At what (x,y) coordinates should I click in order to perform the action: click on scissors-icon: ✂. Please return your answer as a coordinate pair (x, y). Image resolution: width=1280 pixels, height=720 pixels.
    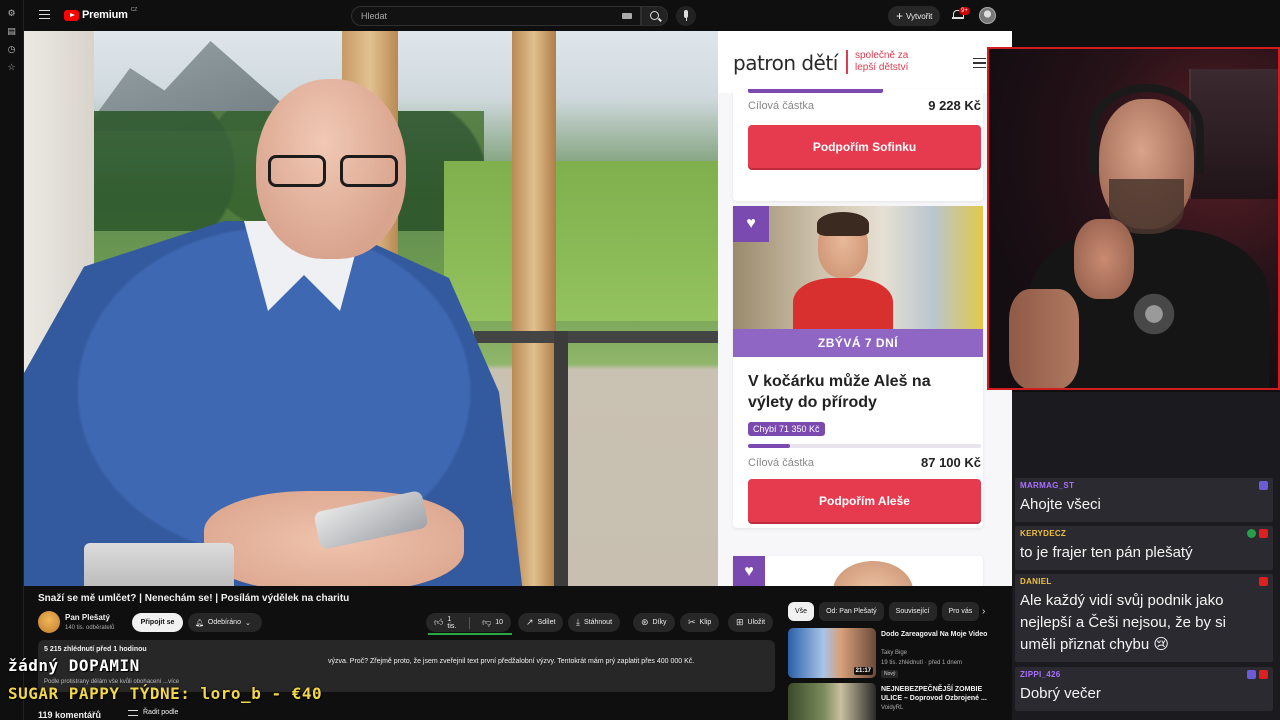
    Looking at the image, I should click on (692, 622).